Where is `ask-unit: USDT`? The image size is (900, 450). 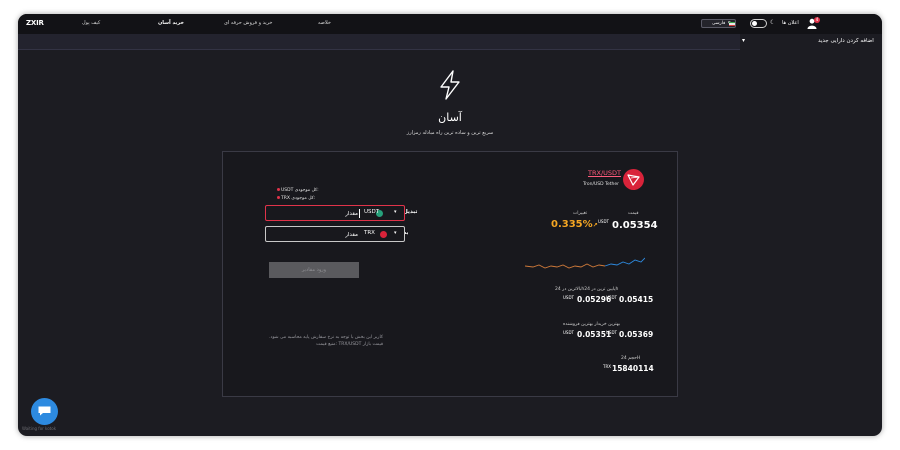
ask-unit: USDT is located at coordinates (568, 332).